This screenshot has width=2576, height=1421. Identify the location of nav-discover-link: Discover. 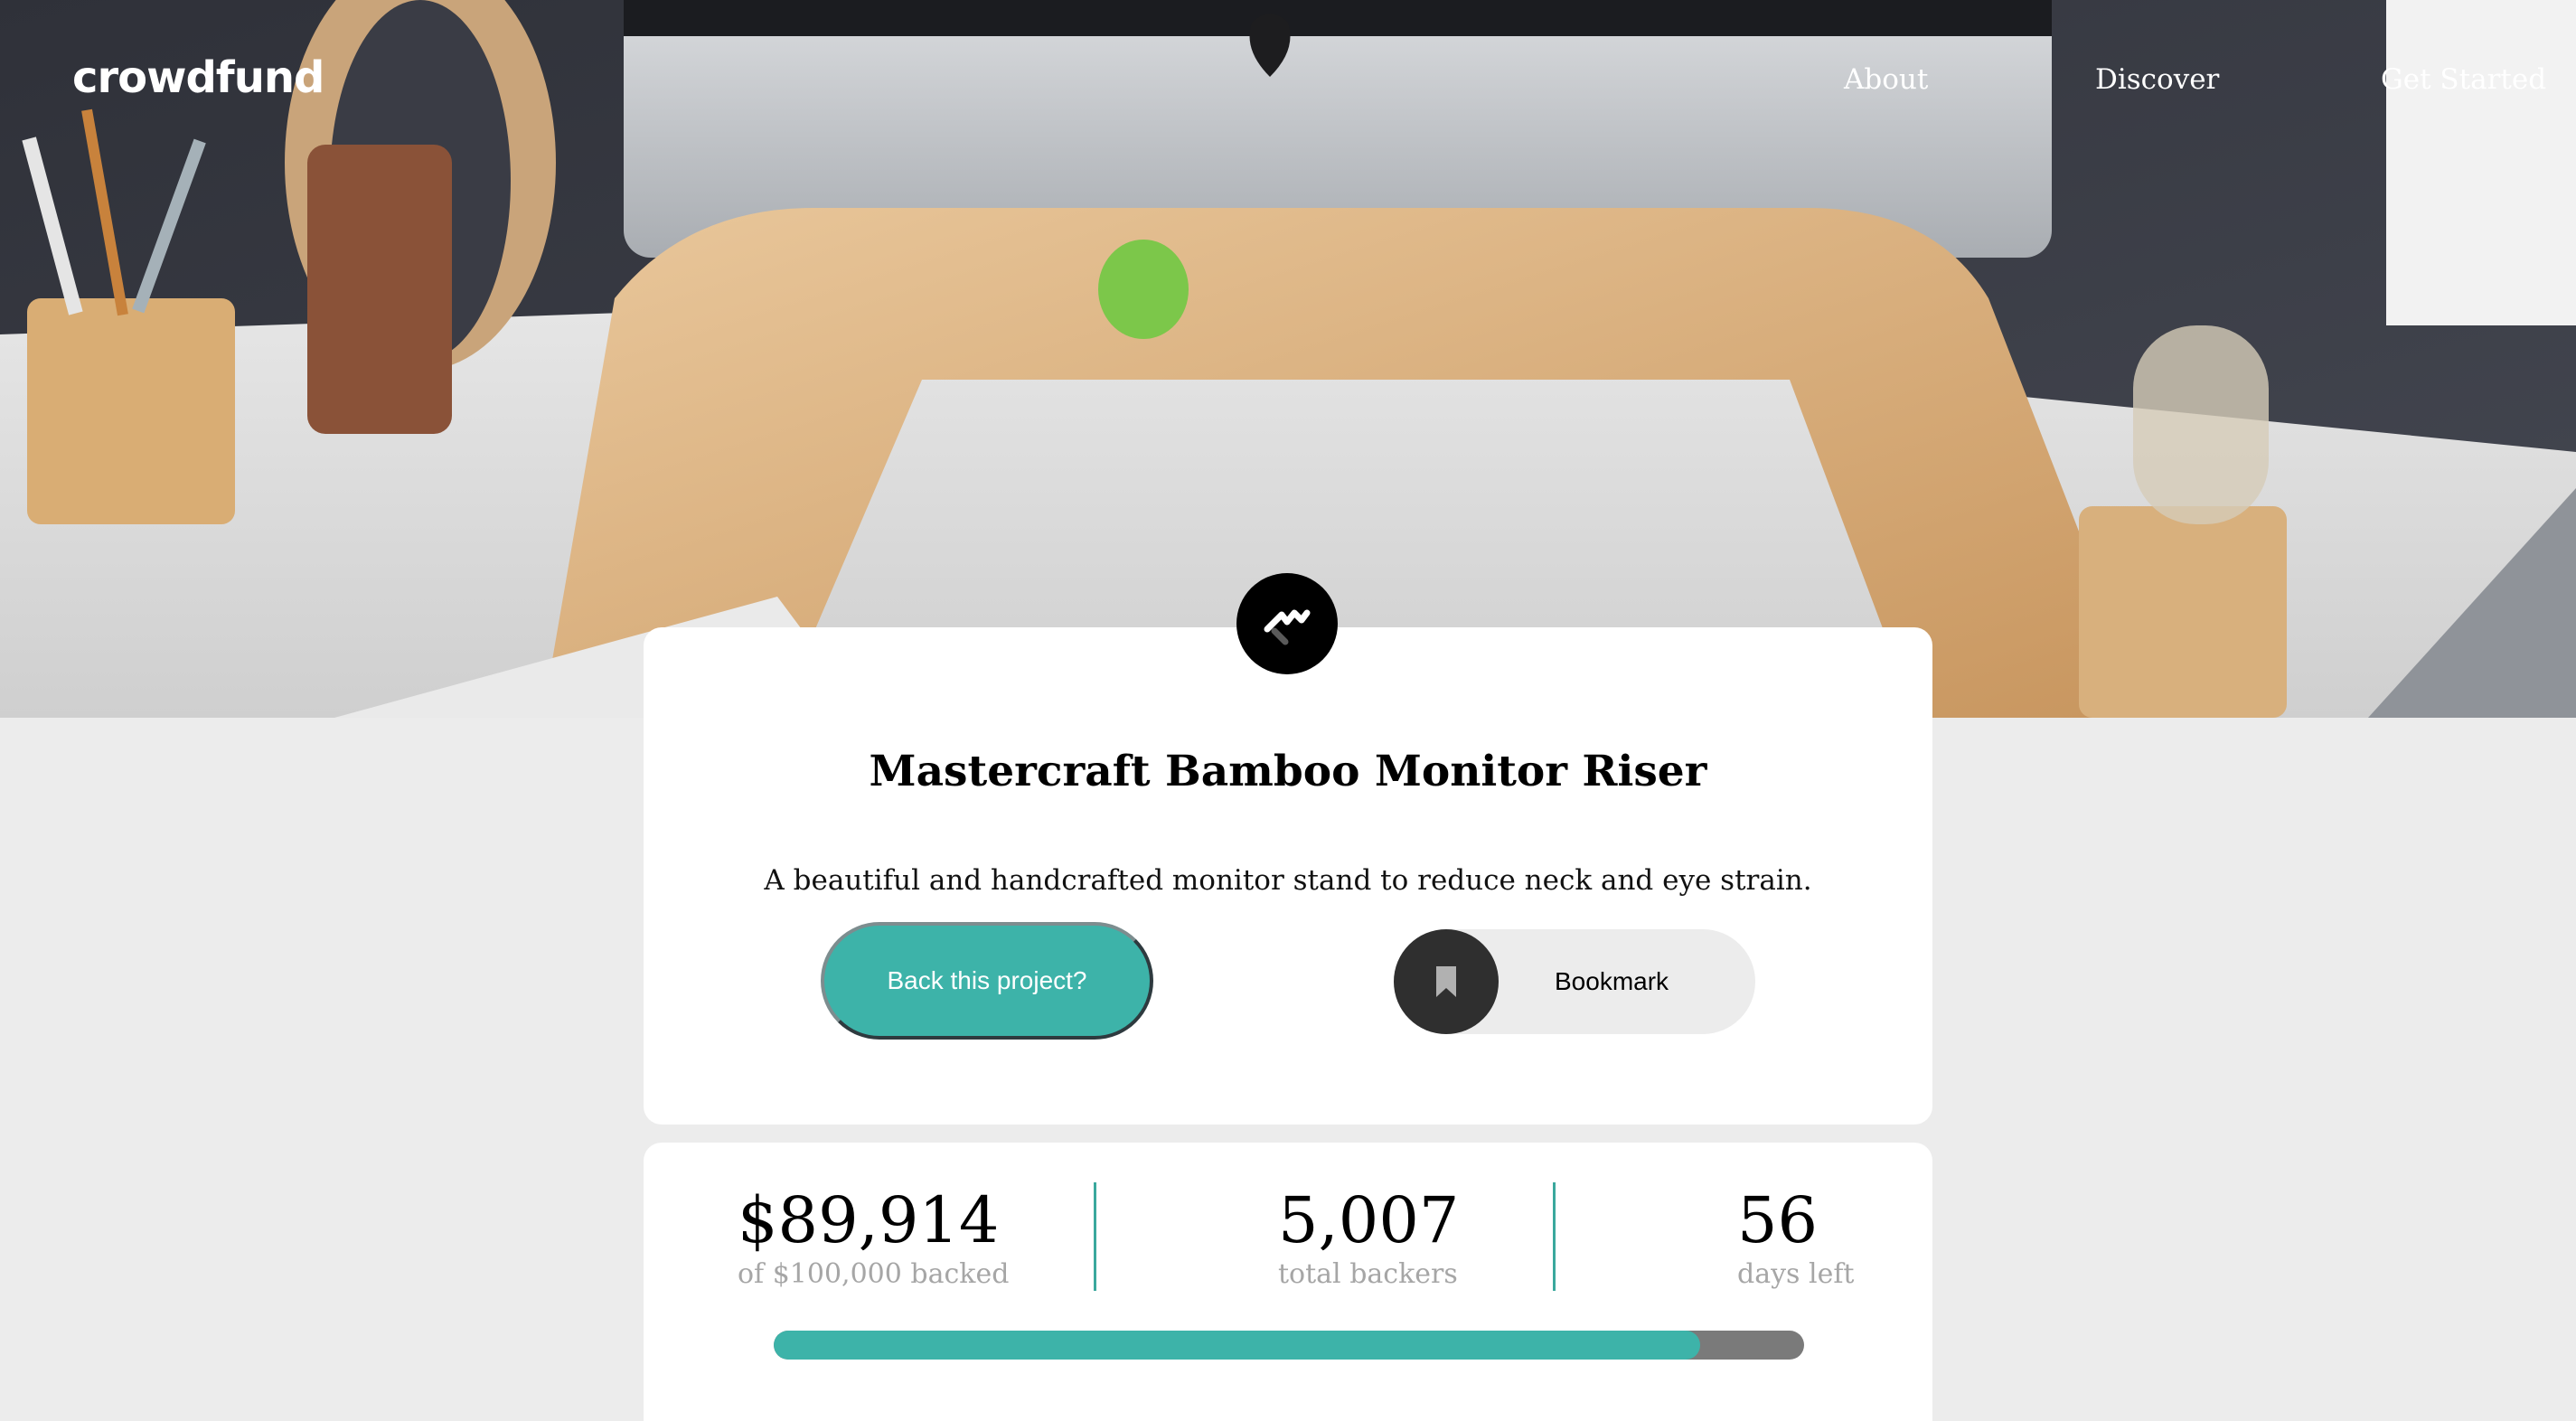
(2157, 79).